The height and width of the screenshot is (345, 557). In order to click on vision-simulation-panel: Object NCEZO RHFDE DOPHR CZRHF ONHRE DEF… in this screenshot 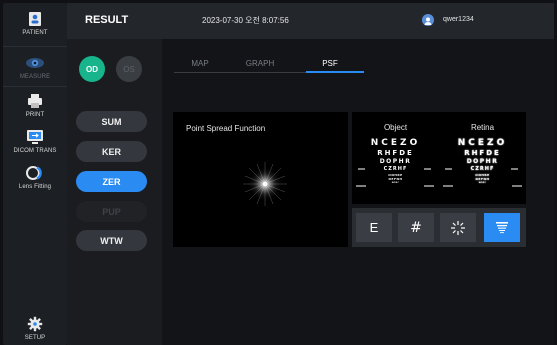, I will do `click(439, 158)`.